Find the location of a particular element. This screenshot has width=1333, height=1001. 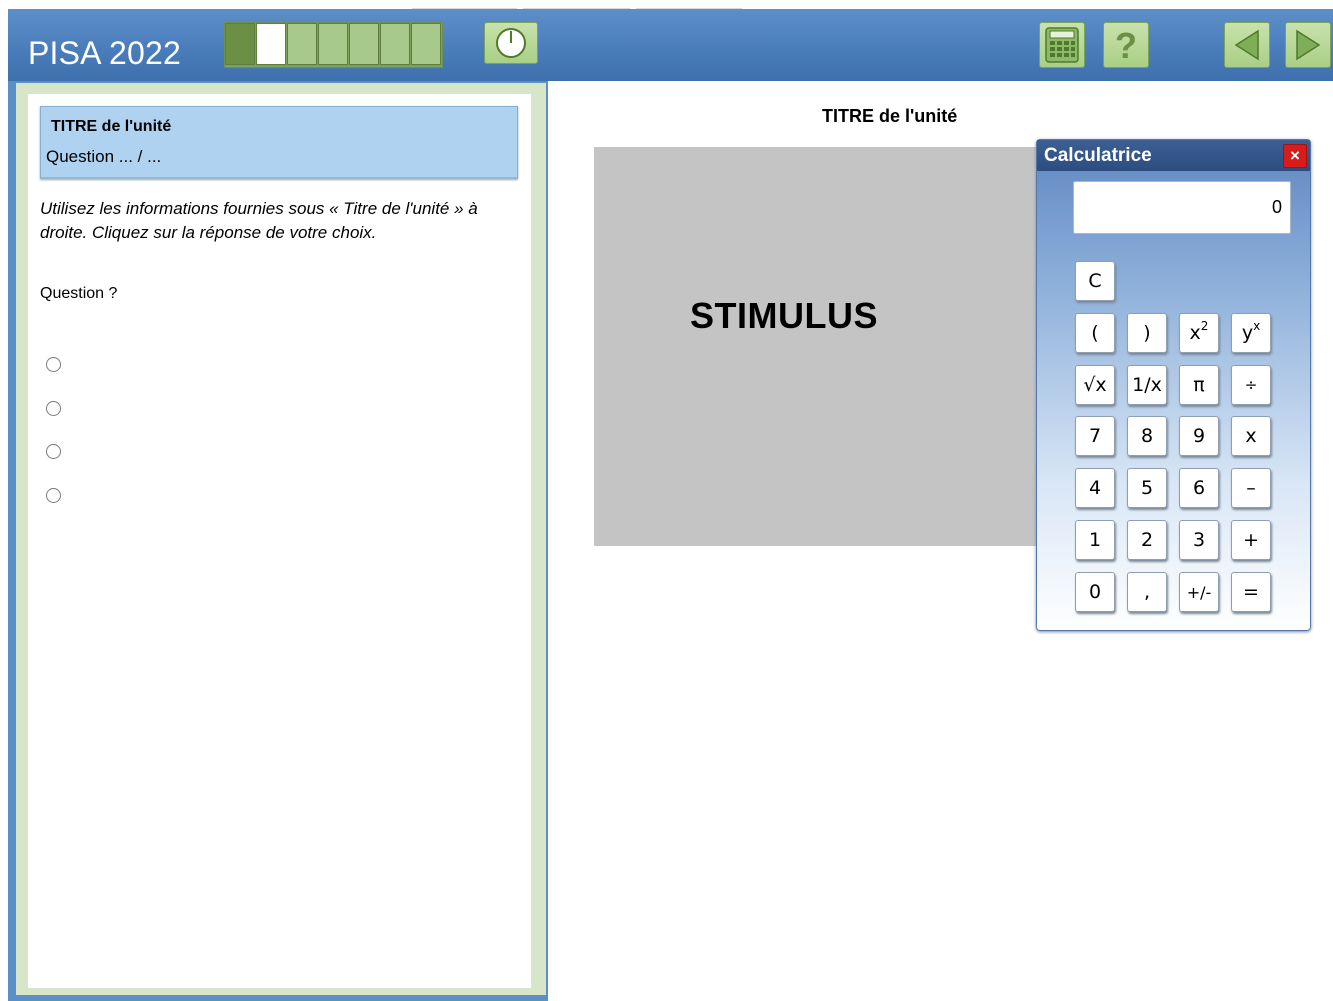

stimulus-title: TITRE de l'unité is located at coordinates (890, 116).